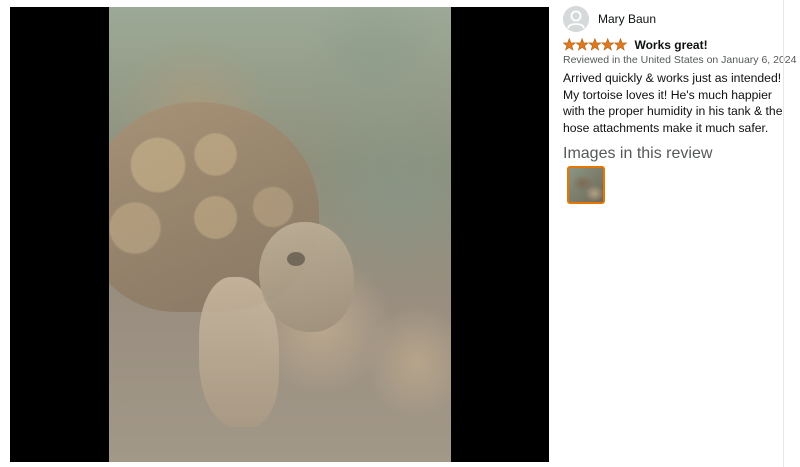 This screenshot has width=800, height=467. I want to click on avatar, so click(576, 19).